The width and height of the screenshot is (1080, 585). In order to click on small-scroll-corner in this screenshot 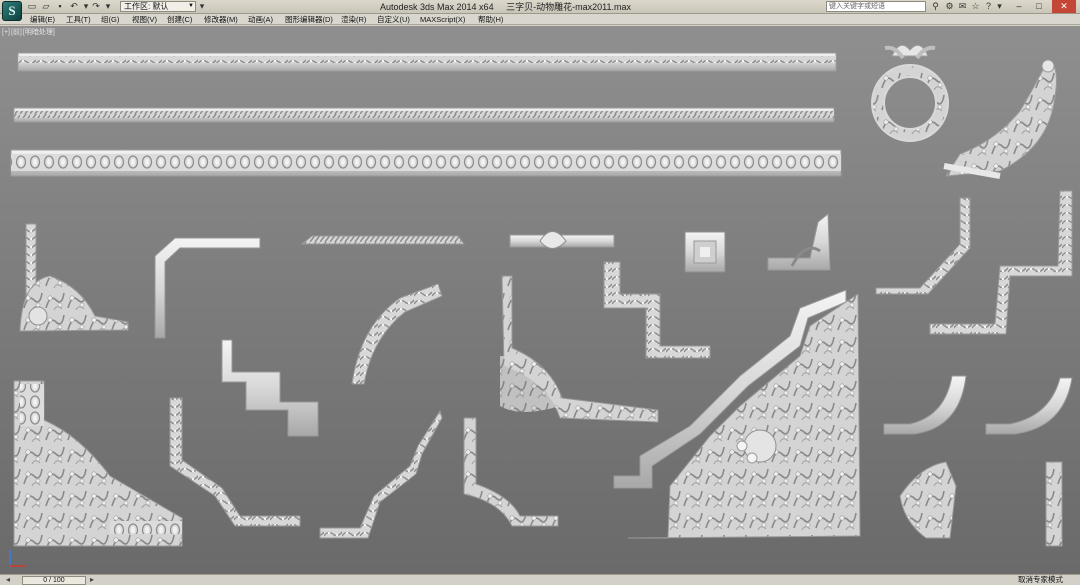, I will do `click(799, 241)`.